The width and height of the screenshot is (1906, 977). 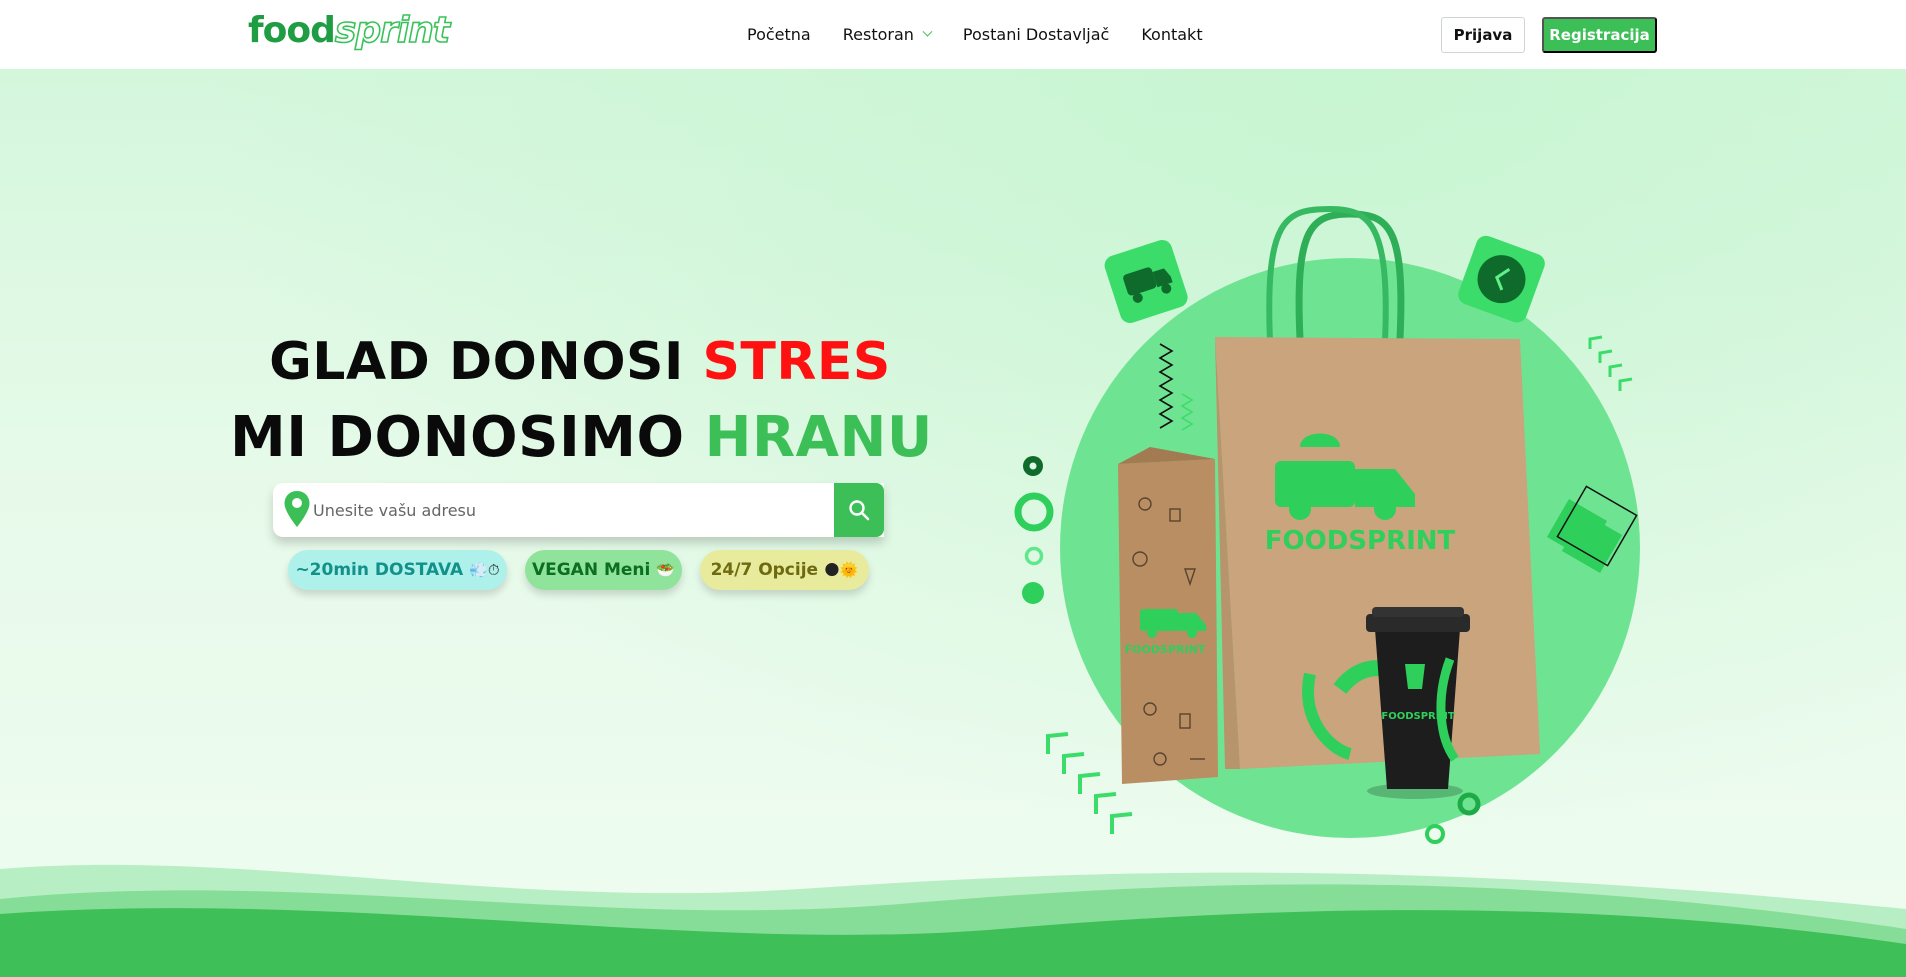 I want to click on nav-item-label: Početna, so click(x=779, y=34).